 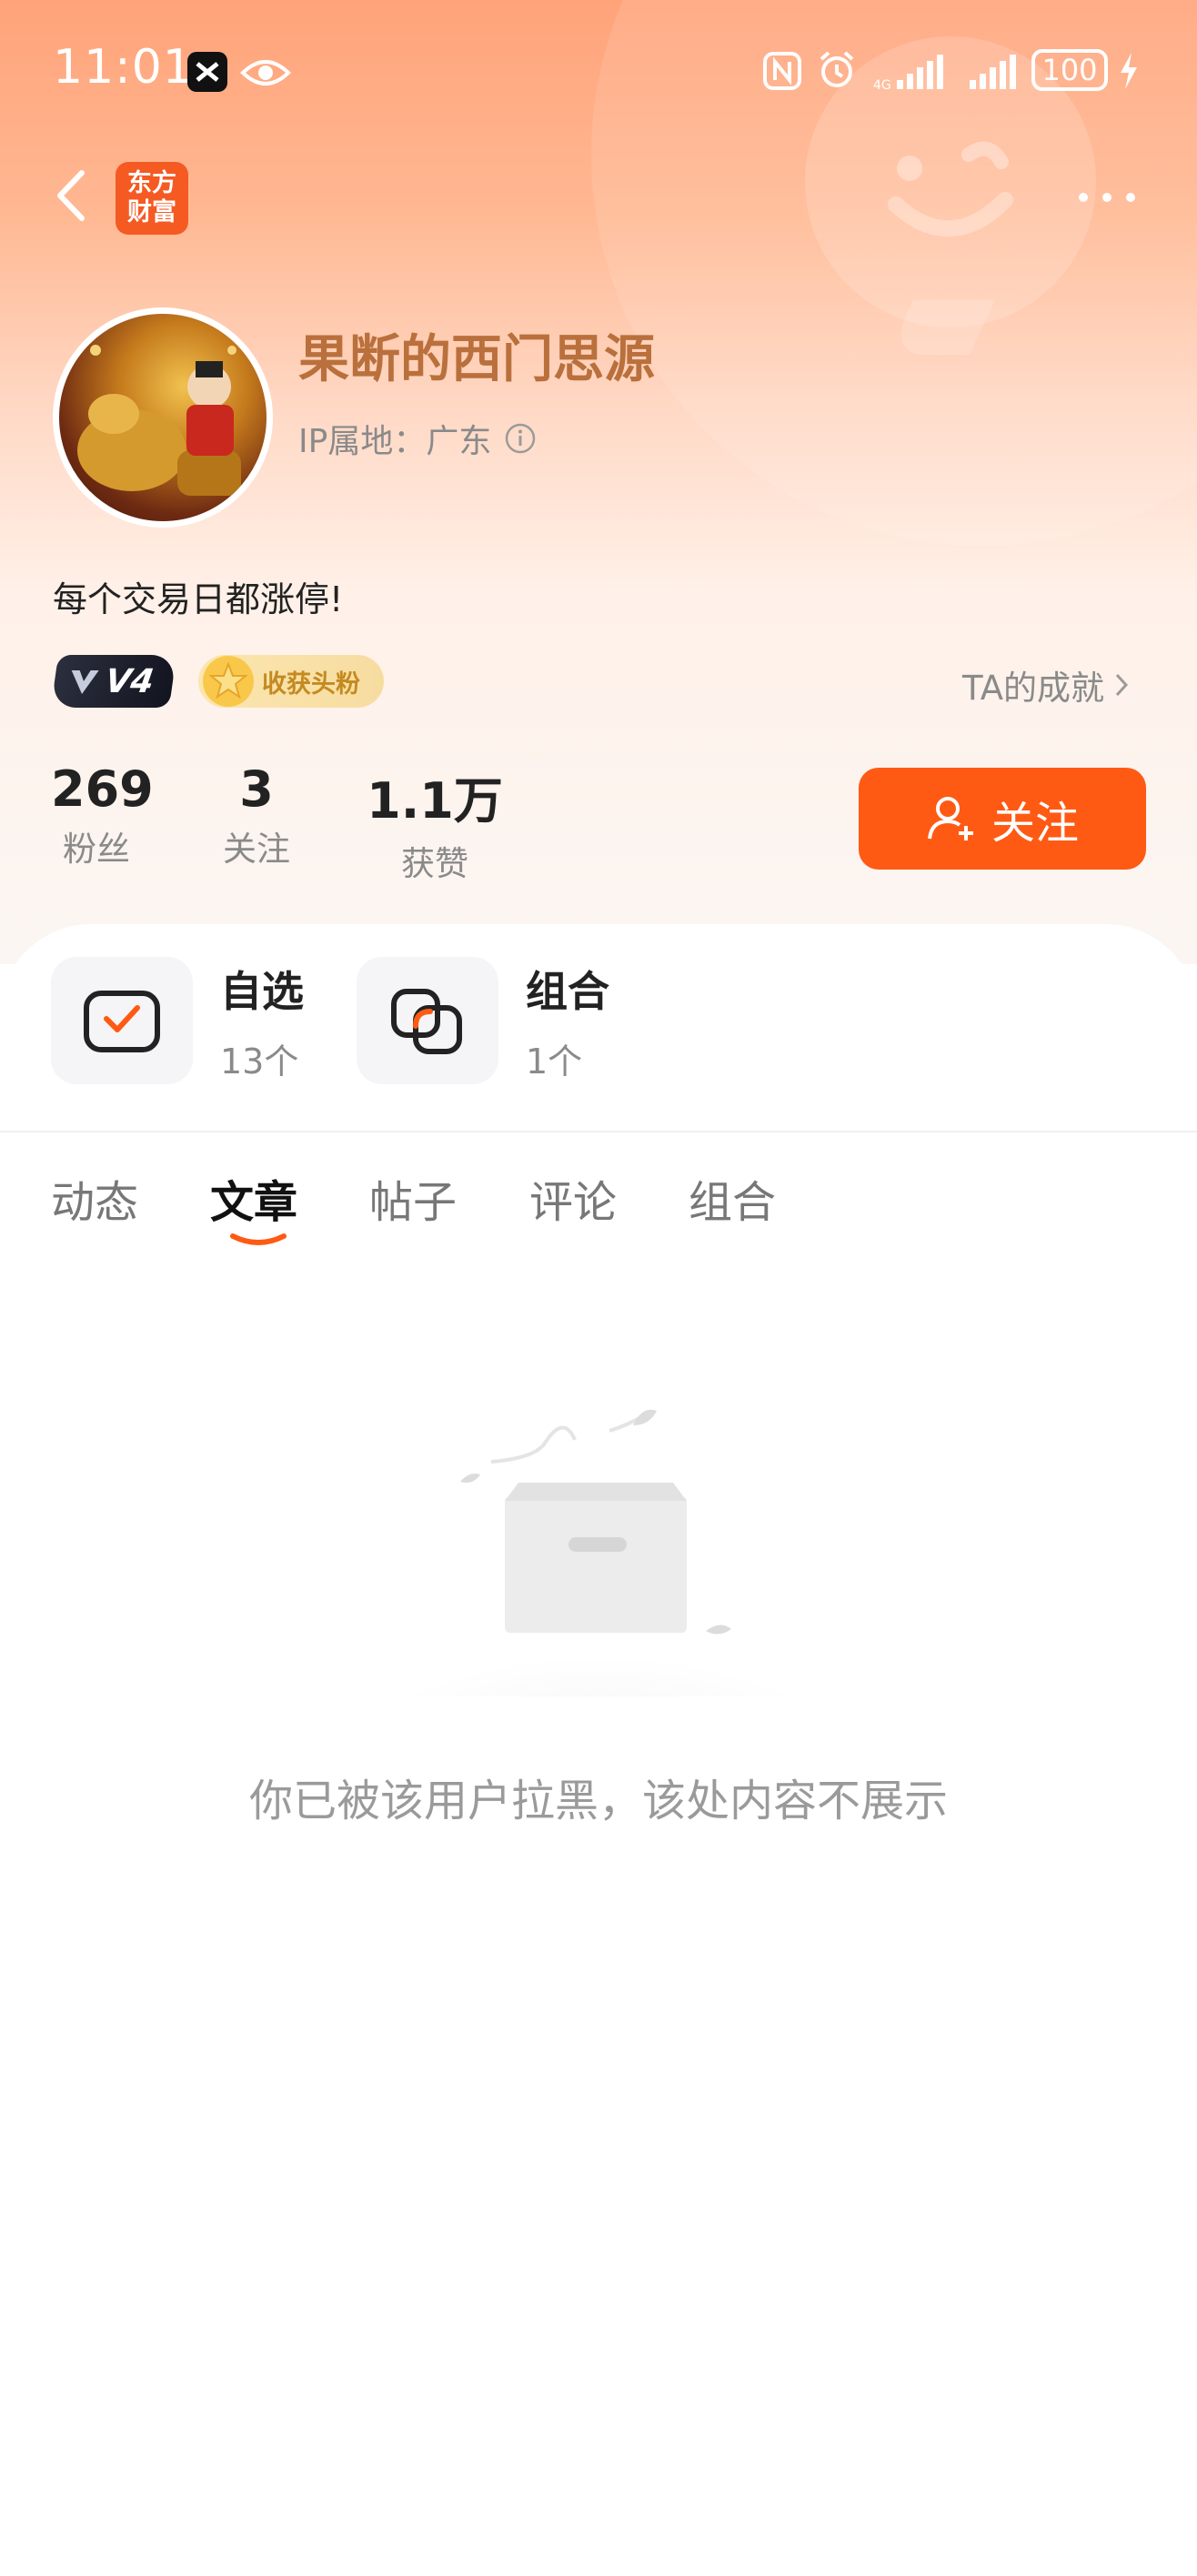 What do you see at coordinates (228, 681) in the screenshot?
I see `star-badge-icon` at bounding box center [228, 681].